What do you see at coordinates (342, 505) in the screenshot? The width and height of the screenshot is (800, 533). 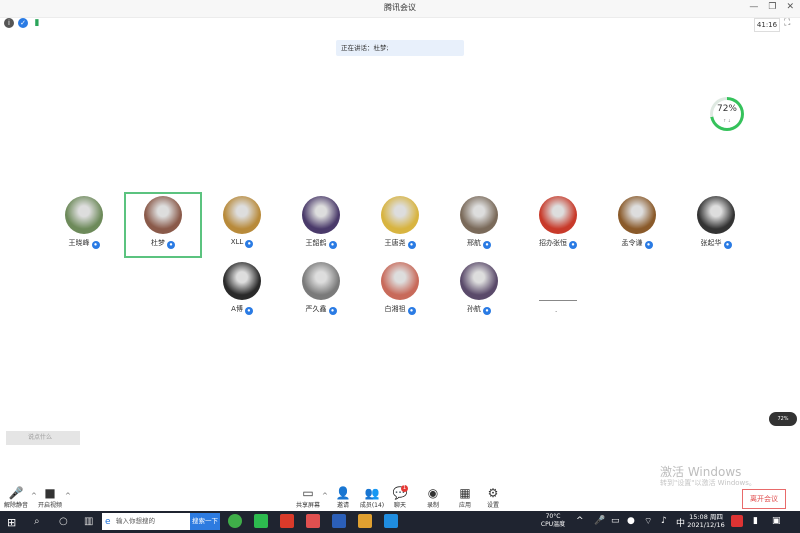 I see `invite-label: 邀请` at bounding box center [342, 505].